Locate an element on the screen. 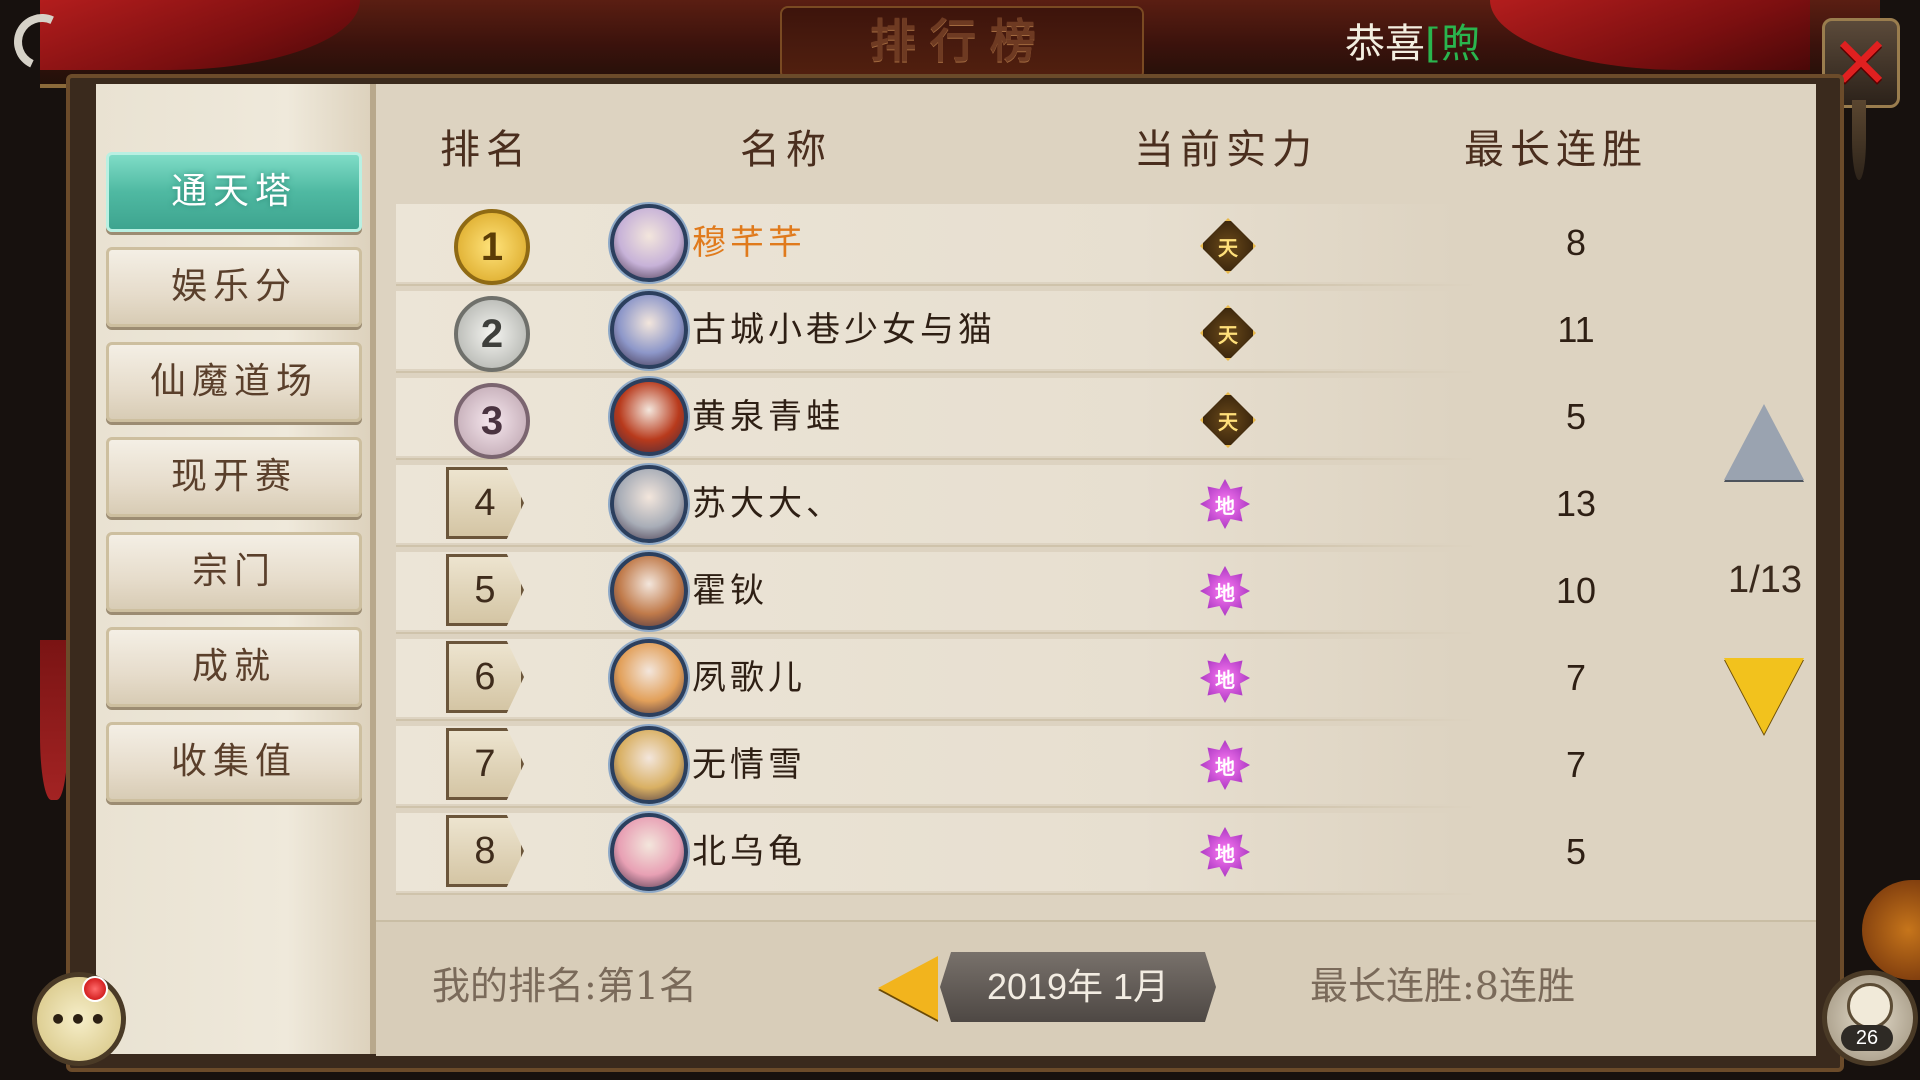  table-row: 5 霍钬地 10 is located at coordinates (1106, 591).